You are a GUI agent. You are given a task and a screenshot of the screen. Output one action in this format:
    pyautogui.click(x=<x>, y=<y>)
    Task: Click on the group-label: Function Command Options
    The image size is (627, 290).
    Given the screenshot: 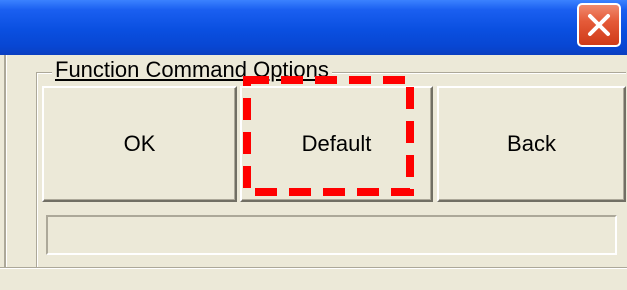 What is the action you would take?
    pyautogui.click(x=192, y=70)
    